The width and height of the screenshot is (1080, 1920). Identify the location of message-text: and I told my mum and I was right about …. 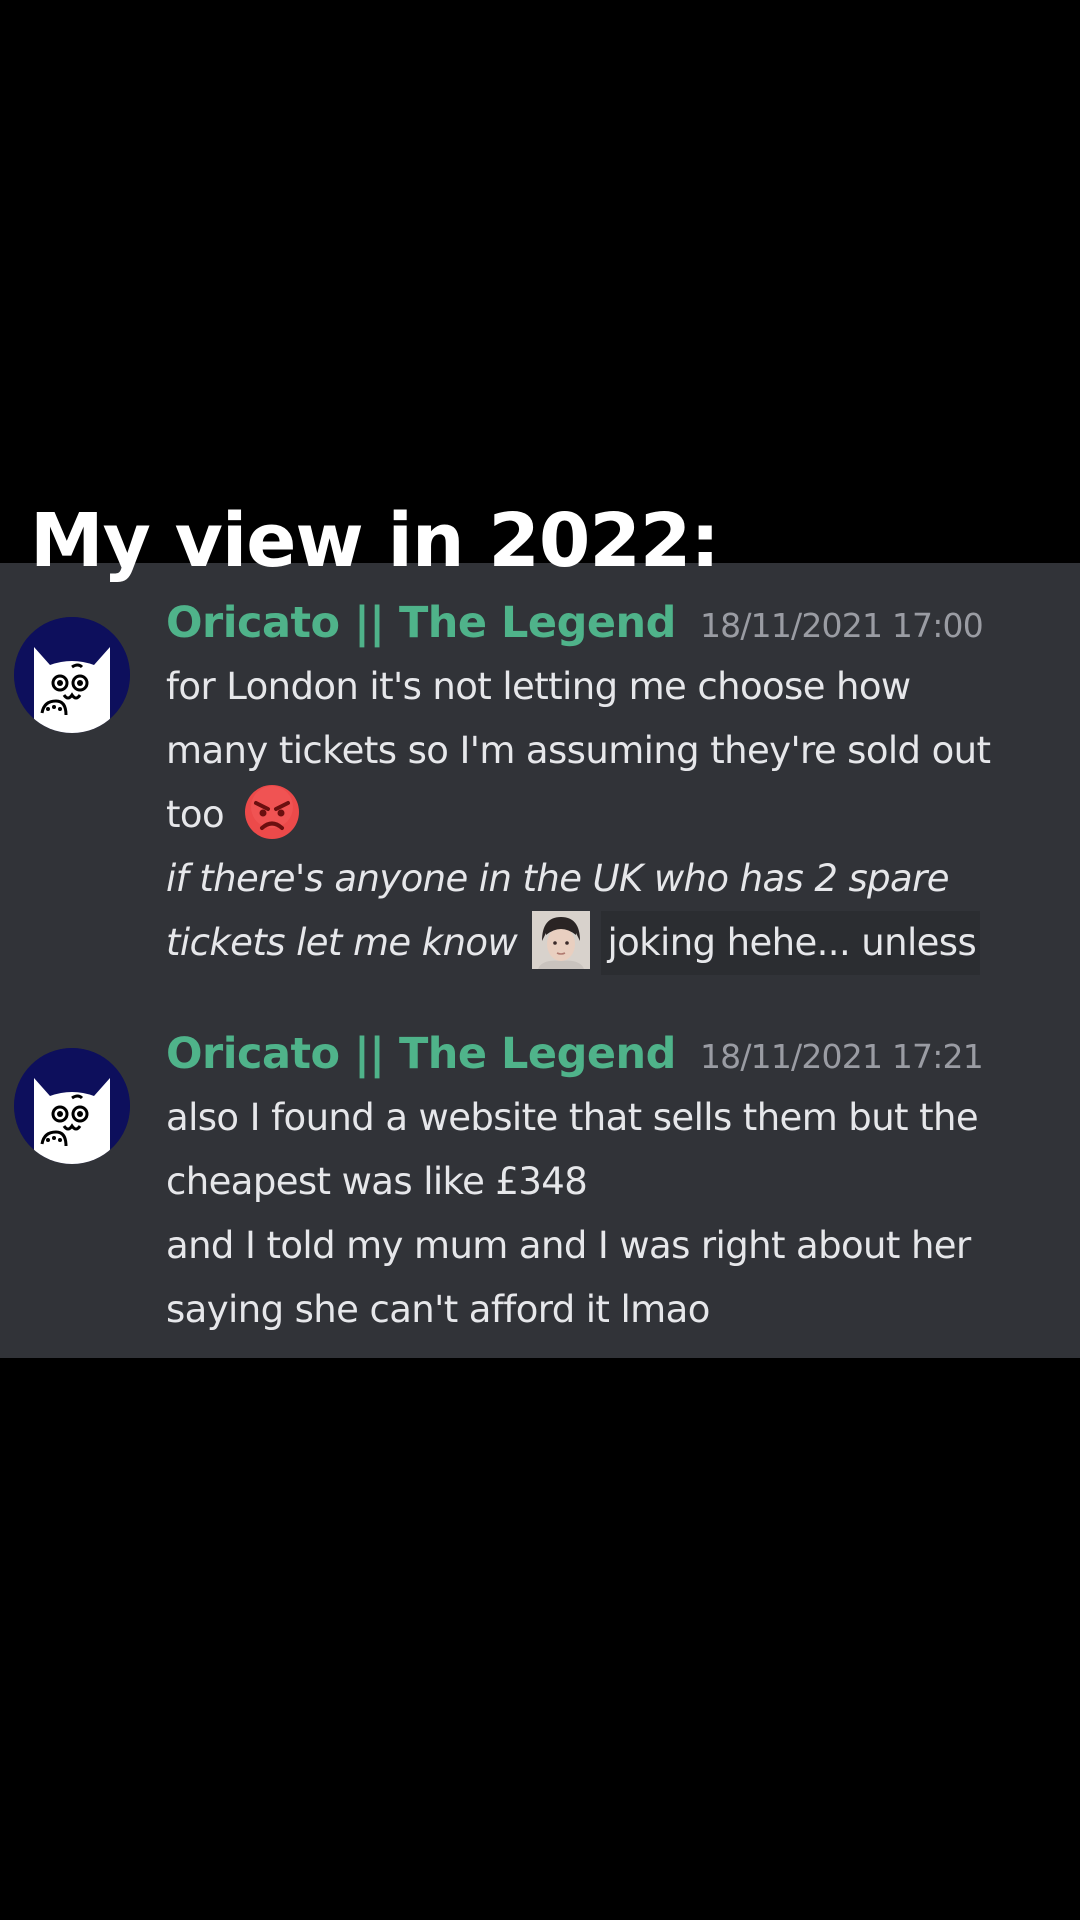
(568, 1245).